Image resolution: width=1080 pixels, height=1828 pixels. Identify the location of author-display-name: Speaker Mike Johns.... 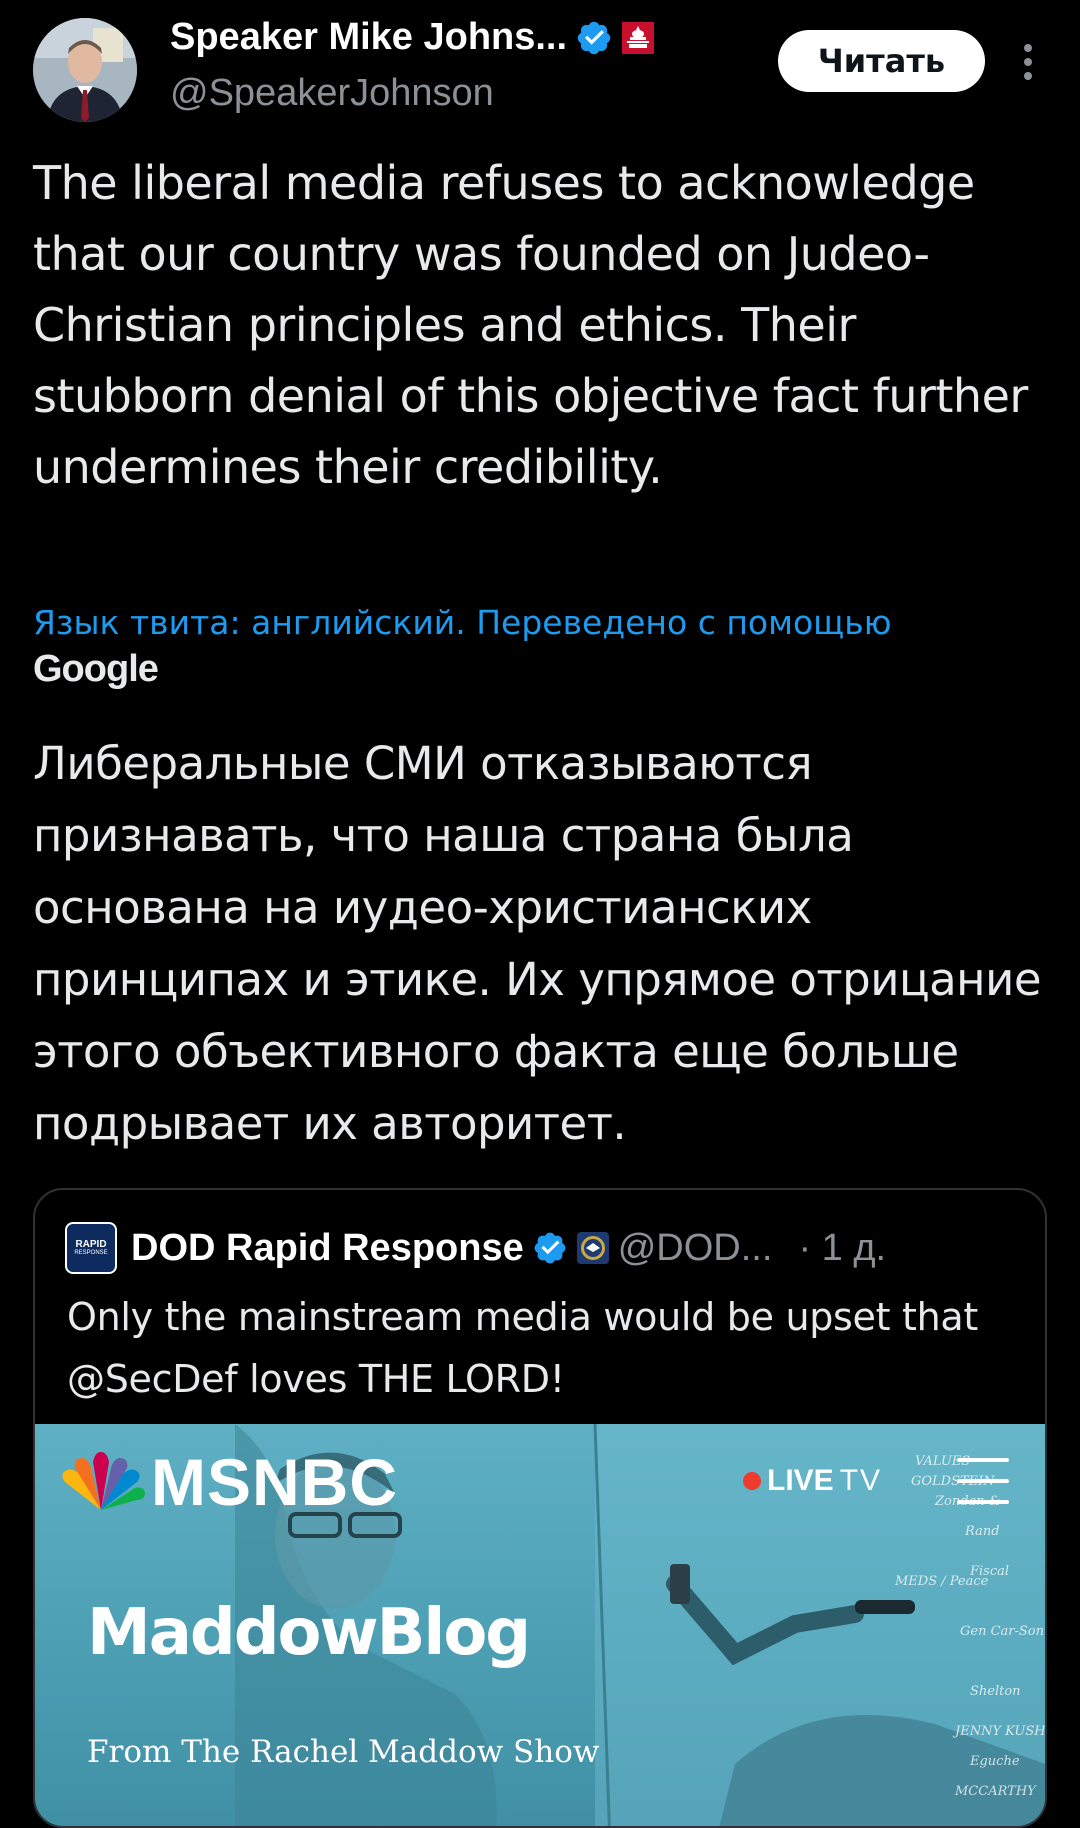
(368, 37).